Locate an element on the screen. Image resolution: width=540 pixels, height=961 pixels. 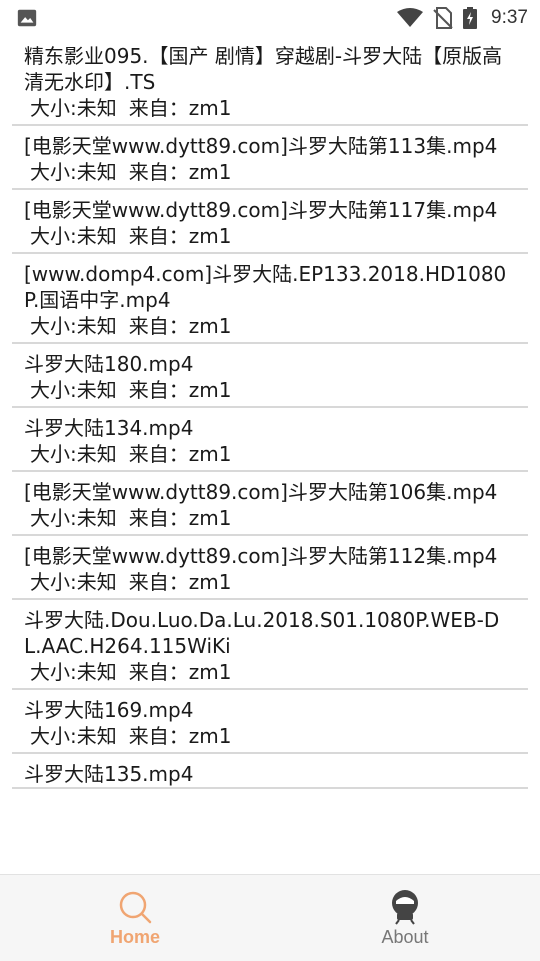
file-title: 斗罗大陆169.mp4 is located at coordinates (109, 710).